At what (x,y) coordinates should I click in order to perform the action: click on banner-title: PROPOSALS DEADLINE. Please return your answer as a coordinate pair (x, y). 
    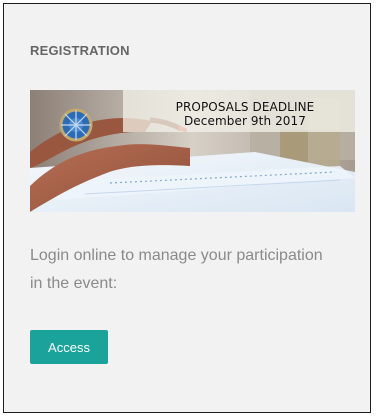
    Looking at the image, I should click on (245, 107).